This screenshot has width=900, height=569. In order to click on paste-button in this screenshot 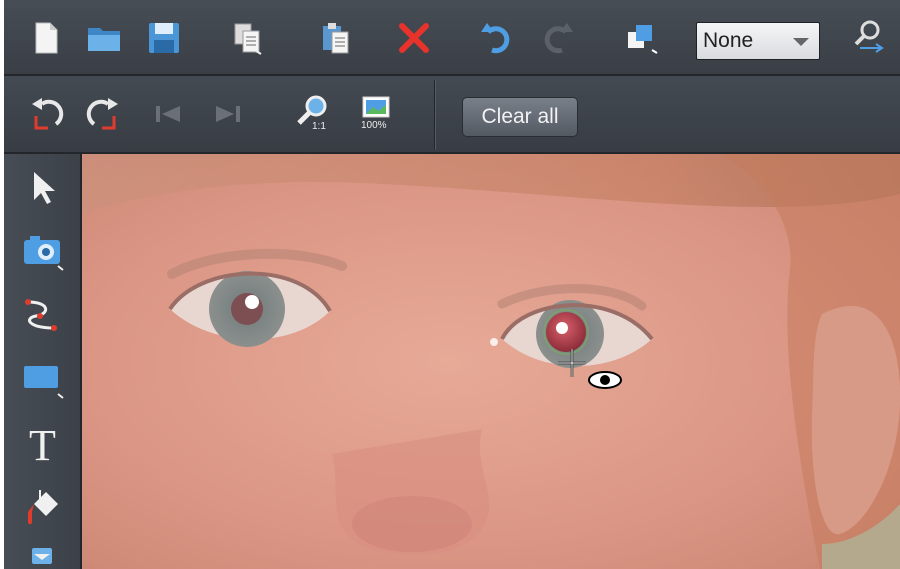, I will do `click(336, 38)`.